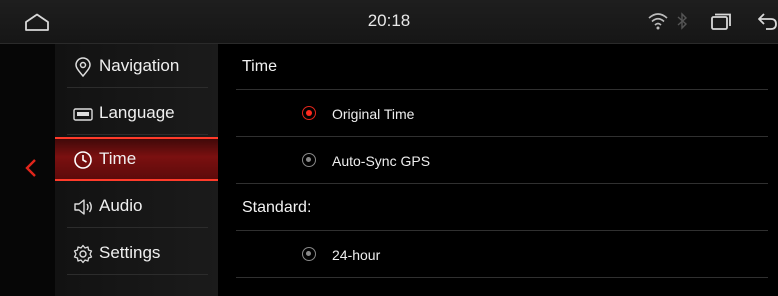  Describe the element at coordinates (381, 161) in the screenshot. I see `option-label: Auto-Sync GPS` at that location.